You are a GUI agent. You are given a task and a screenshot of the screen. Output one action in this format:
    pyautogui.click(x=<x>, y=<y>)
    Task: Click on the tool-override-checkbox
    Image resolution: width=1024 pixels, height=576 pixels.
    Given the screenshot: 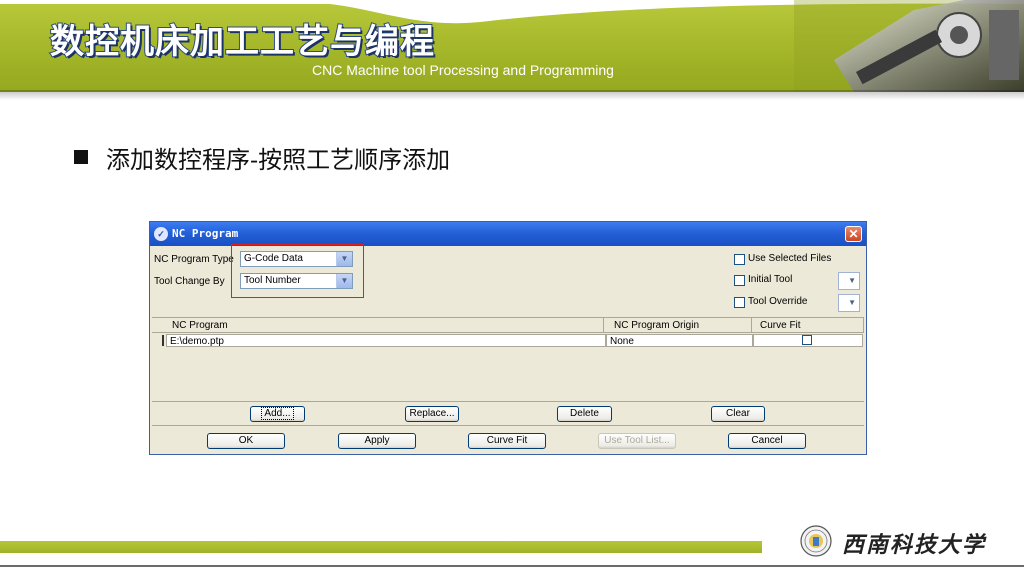 What is the action you would take?
    pyautogui.click(x=739, y=302)
    